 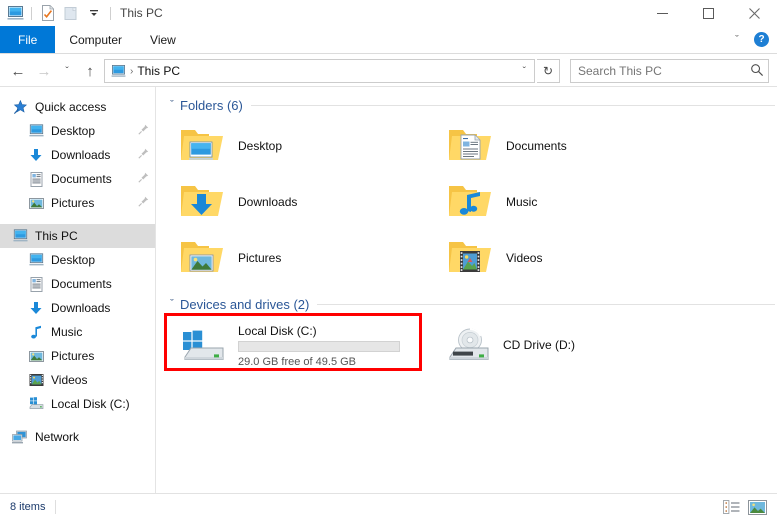 I want to click on folder-item-label: Videos, so click(x=524, y=258).